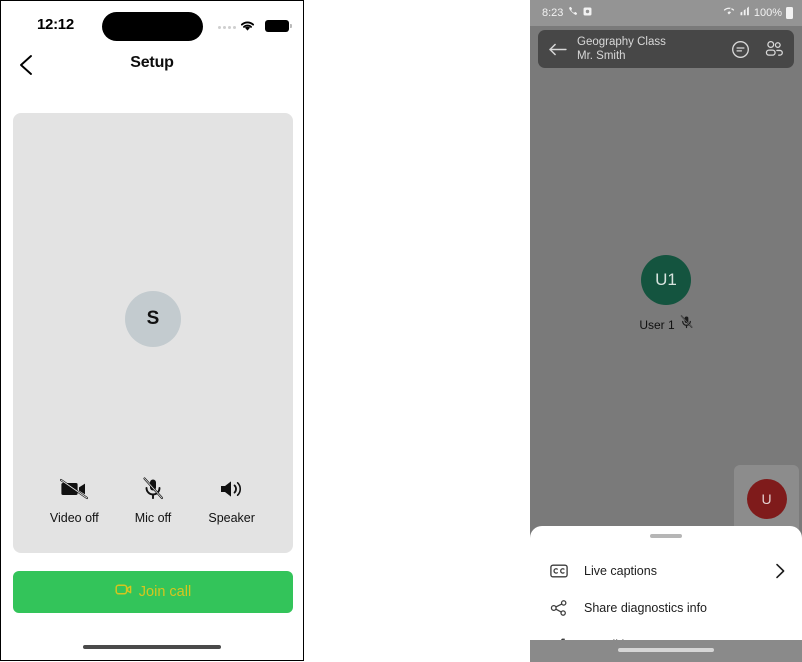 This screenshot has width=802, height=662. What do you see at coordinates (559, 570) in the screenshot?
I see `closed-captions-icon` at bounding box center [559, 570].